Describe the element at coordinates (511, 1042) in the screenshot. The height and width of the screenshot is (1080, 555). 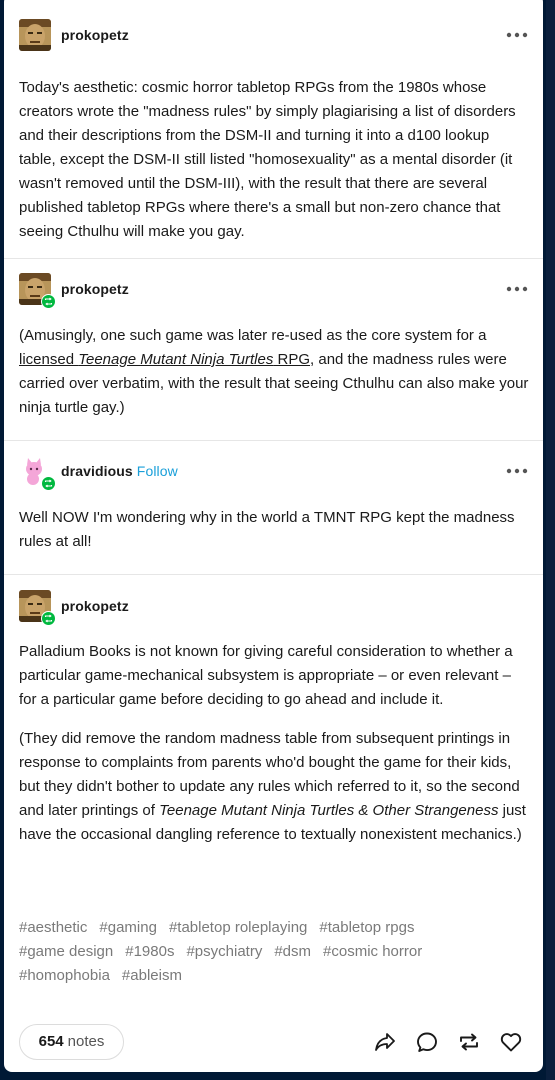
I see `like-icon` at that location.